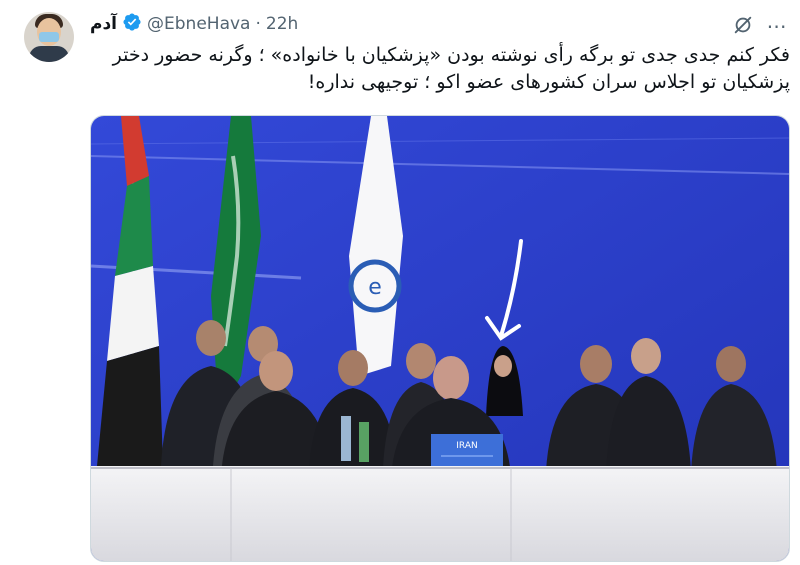  Describe the element at coordinates (743, 25) in the screenshot. I see `grok-icon` at that location.